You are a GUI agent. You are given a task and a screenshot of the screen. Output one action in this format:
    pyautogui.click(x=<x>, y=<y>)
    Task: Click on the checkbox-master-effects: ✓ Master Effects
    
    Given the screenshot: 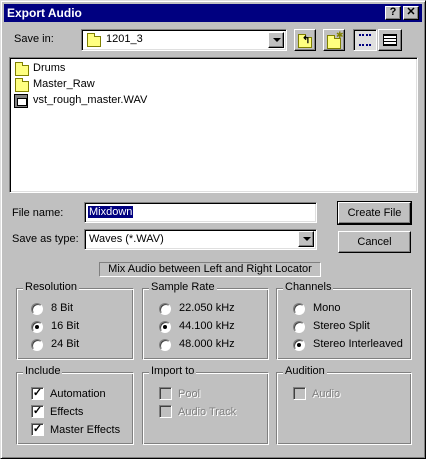 What is the action you would take?
    pyautogui.click(x=81, y=430)
    